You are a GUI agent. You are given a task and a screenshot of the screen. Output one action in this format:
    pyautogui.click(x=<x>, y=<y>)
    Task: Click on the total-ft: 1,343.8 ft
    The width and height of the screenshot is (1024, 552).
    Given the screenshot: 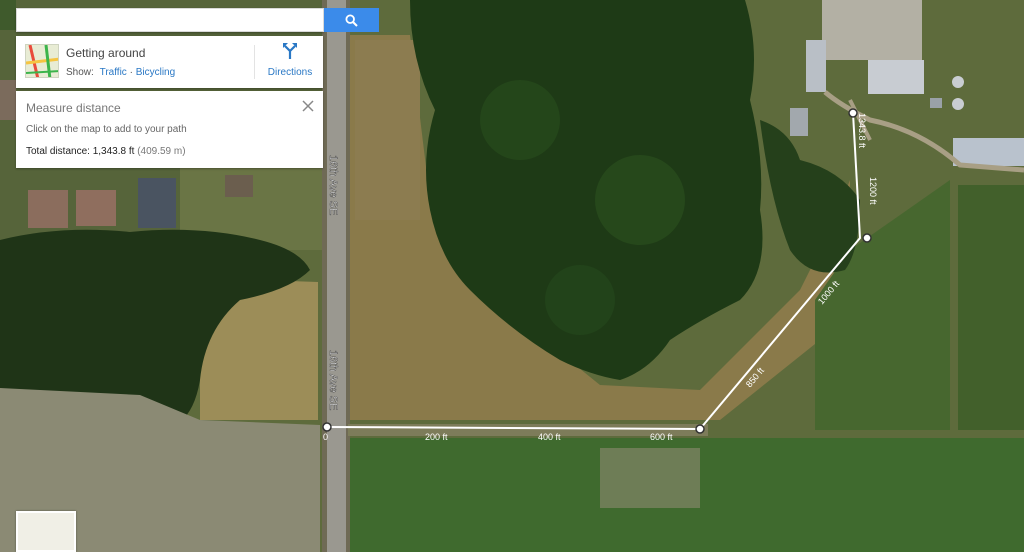 What is the action you would take?
    pyautogui.click(x=113, y=151)
    